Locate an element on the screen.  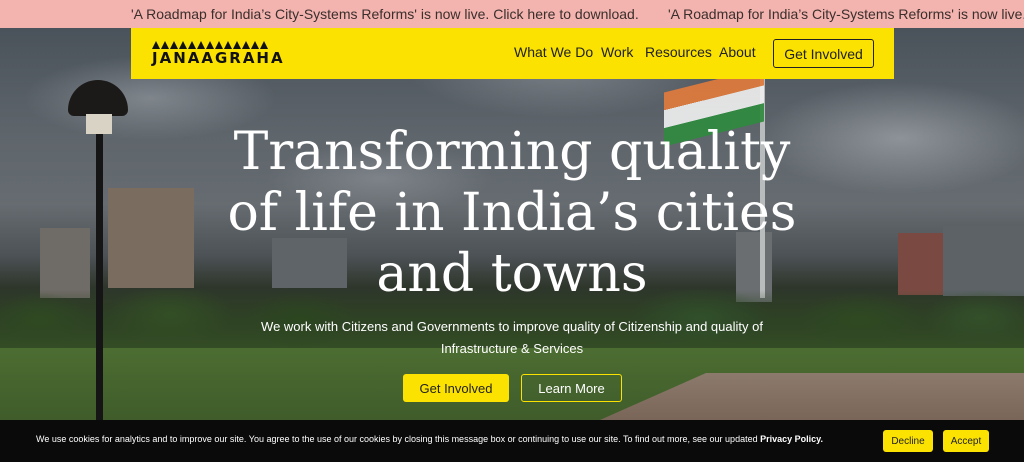
logo-text: JANAAGRAHA is located at coordinates (218, 58).